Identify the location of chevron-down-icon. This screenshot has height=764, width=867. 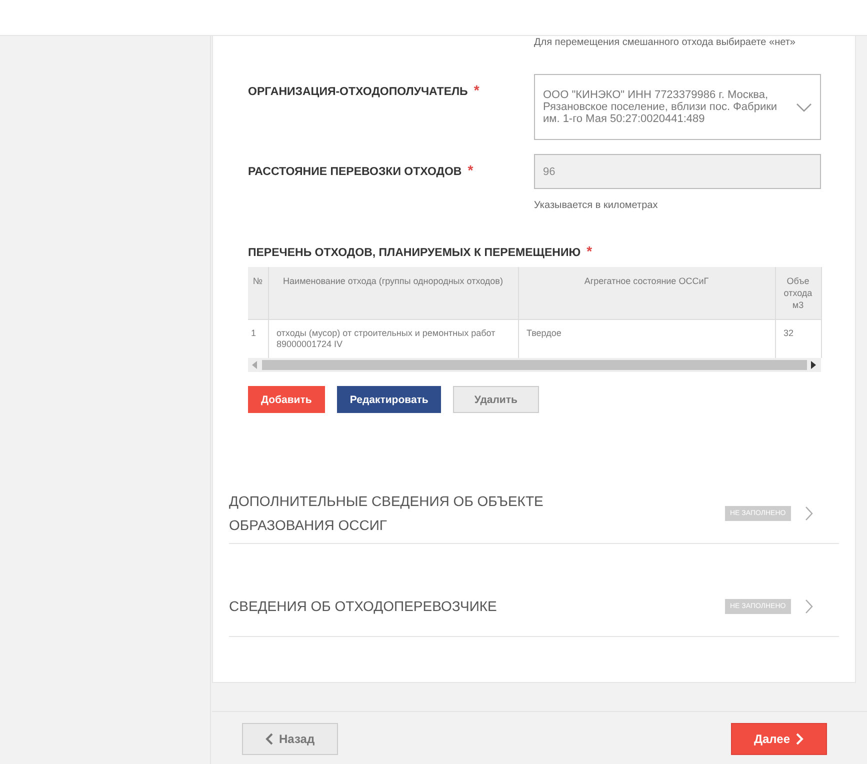
(804, 107).